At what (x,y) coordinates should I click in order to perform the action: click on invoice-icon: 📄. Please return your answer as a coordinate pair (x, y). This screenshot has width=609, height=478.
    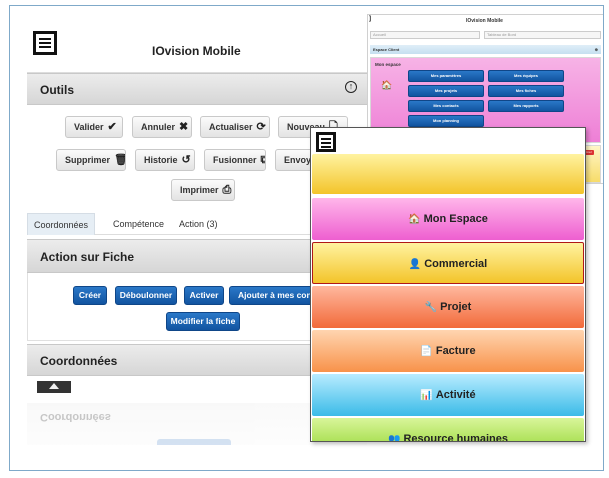
    Looking at the image, I should click on (426, 351).